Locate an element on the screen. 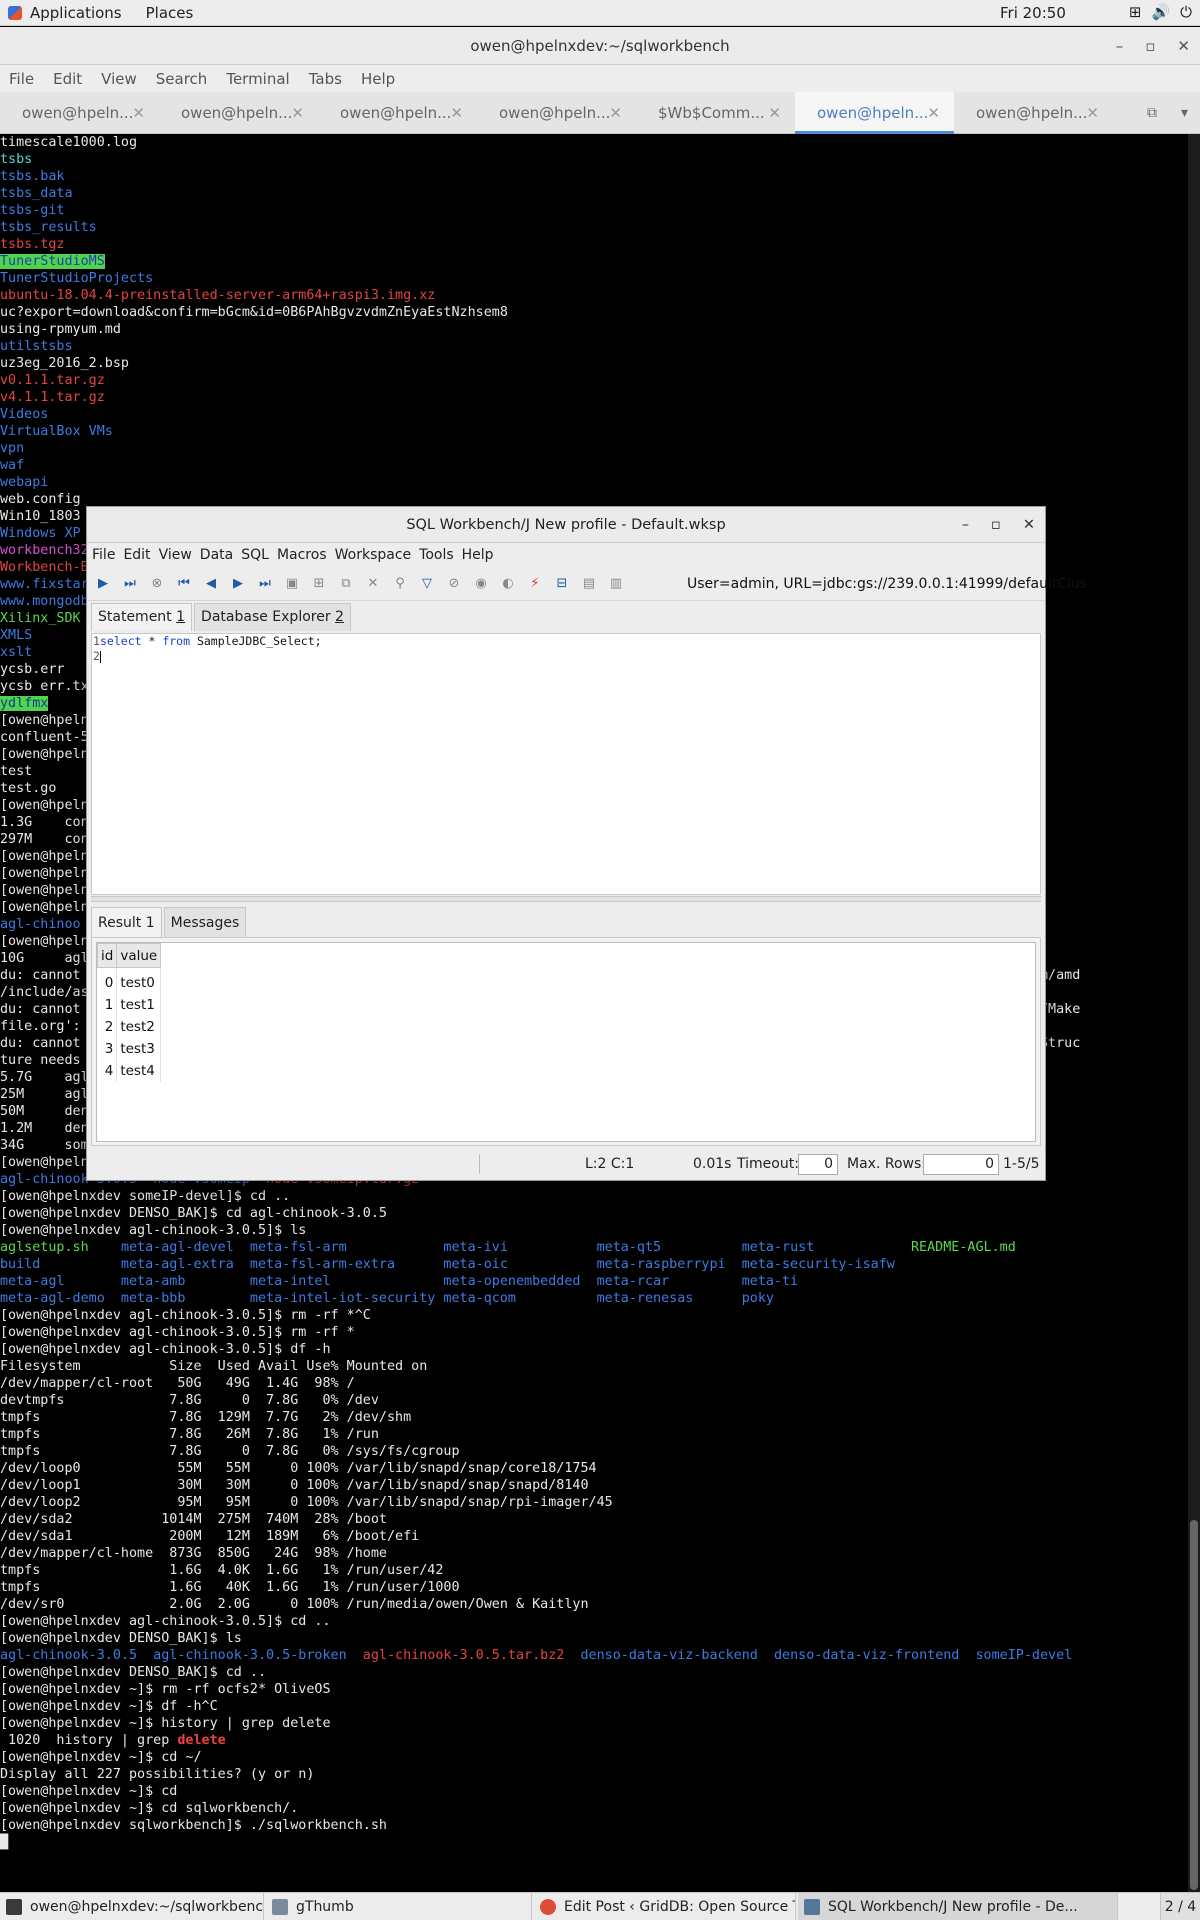  places-menu: Places is located at coordinates (170, 13).